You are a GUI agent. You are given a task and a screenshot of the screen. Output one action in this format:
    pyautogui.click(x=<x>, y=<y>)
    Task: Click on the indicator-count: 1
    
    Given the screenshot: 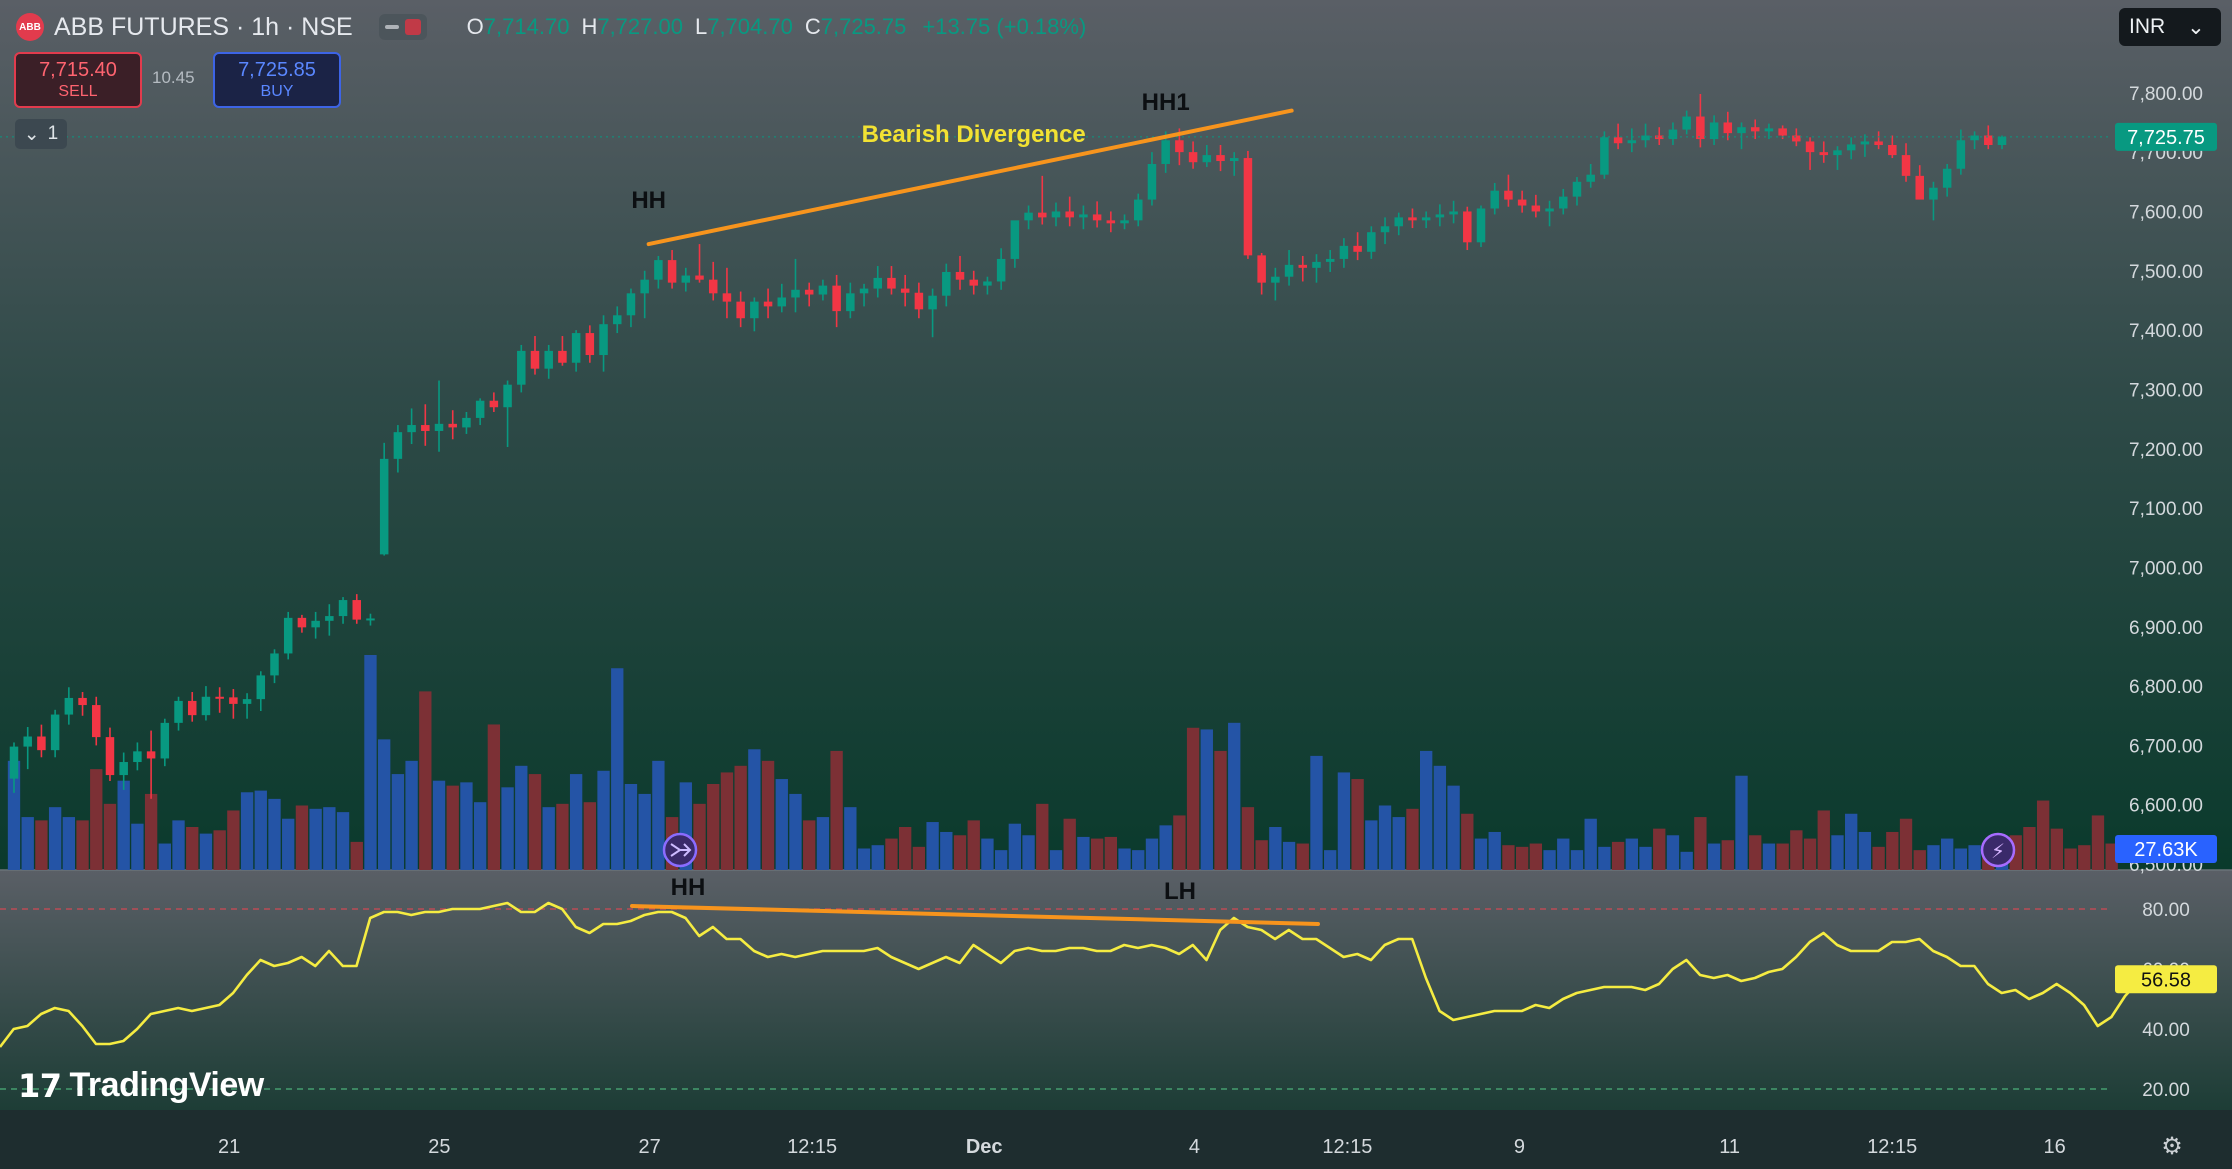 What is the action you would take?
    pyautogui.click(x=53, y=133)
    